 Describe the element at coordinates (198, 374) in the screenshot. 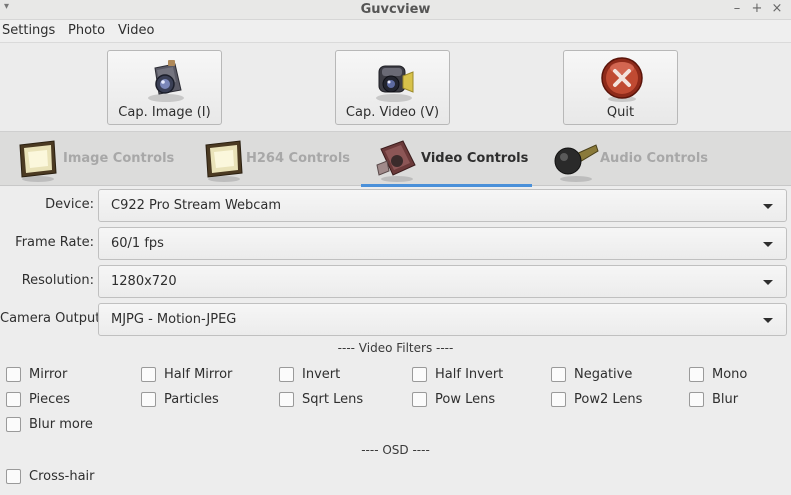

I see `filter-label: Half Mirror` at that location.